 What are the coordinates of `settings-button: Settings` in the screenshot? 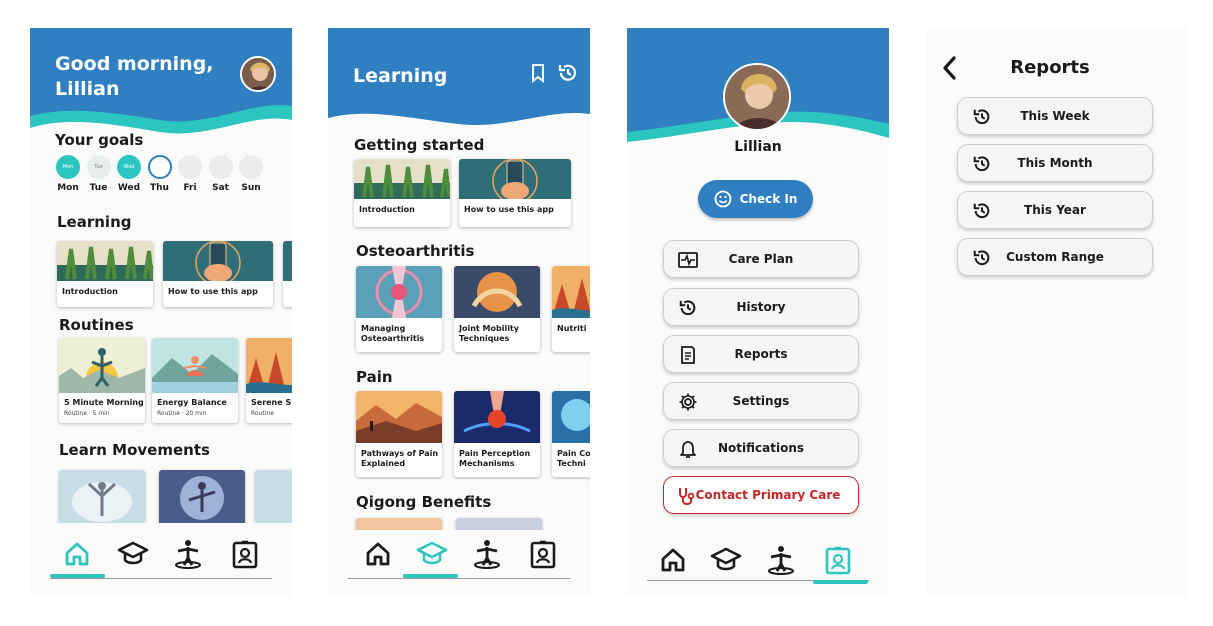 It's located at (761, 401).